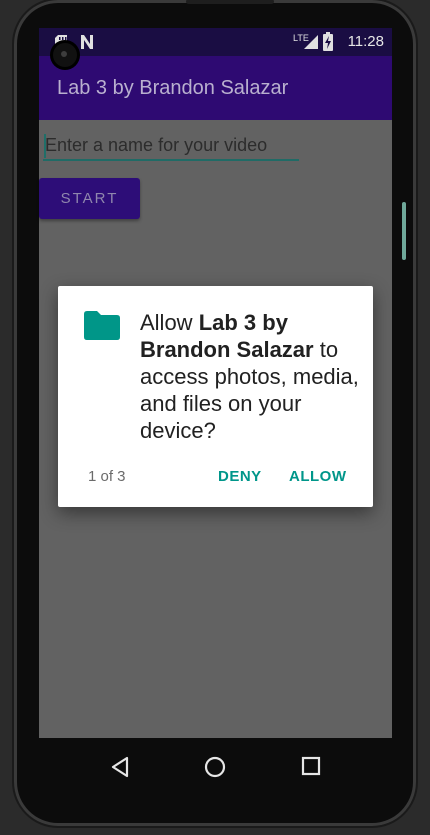 The width and height of the screenshot is (430, 835). I want to click on navigation-bar, so click(215, 766).